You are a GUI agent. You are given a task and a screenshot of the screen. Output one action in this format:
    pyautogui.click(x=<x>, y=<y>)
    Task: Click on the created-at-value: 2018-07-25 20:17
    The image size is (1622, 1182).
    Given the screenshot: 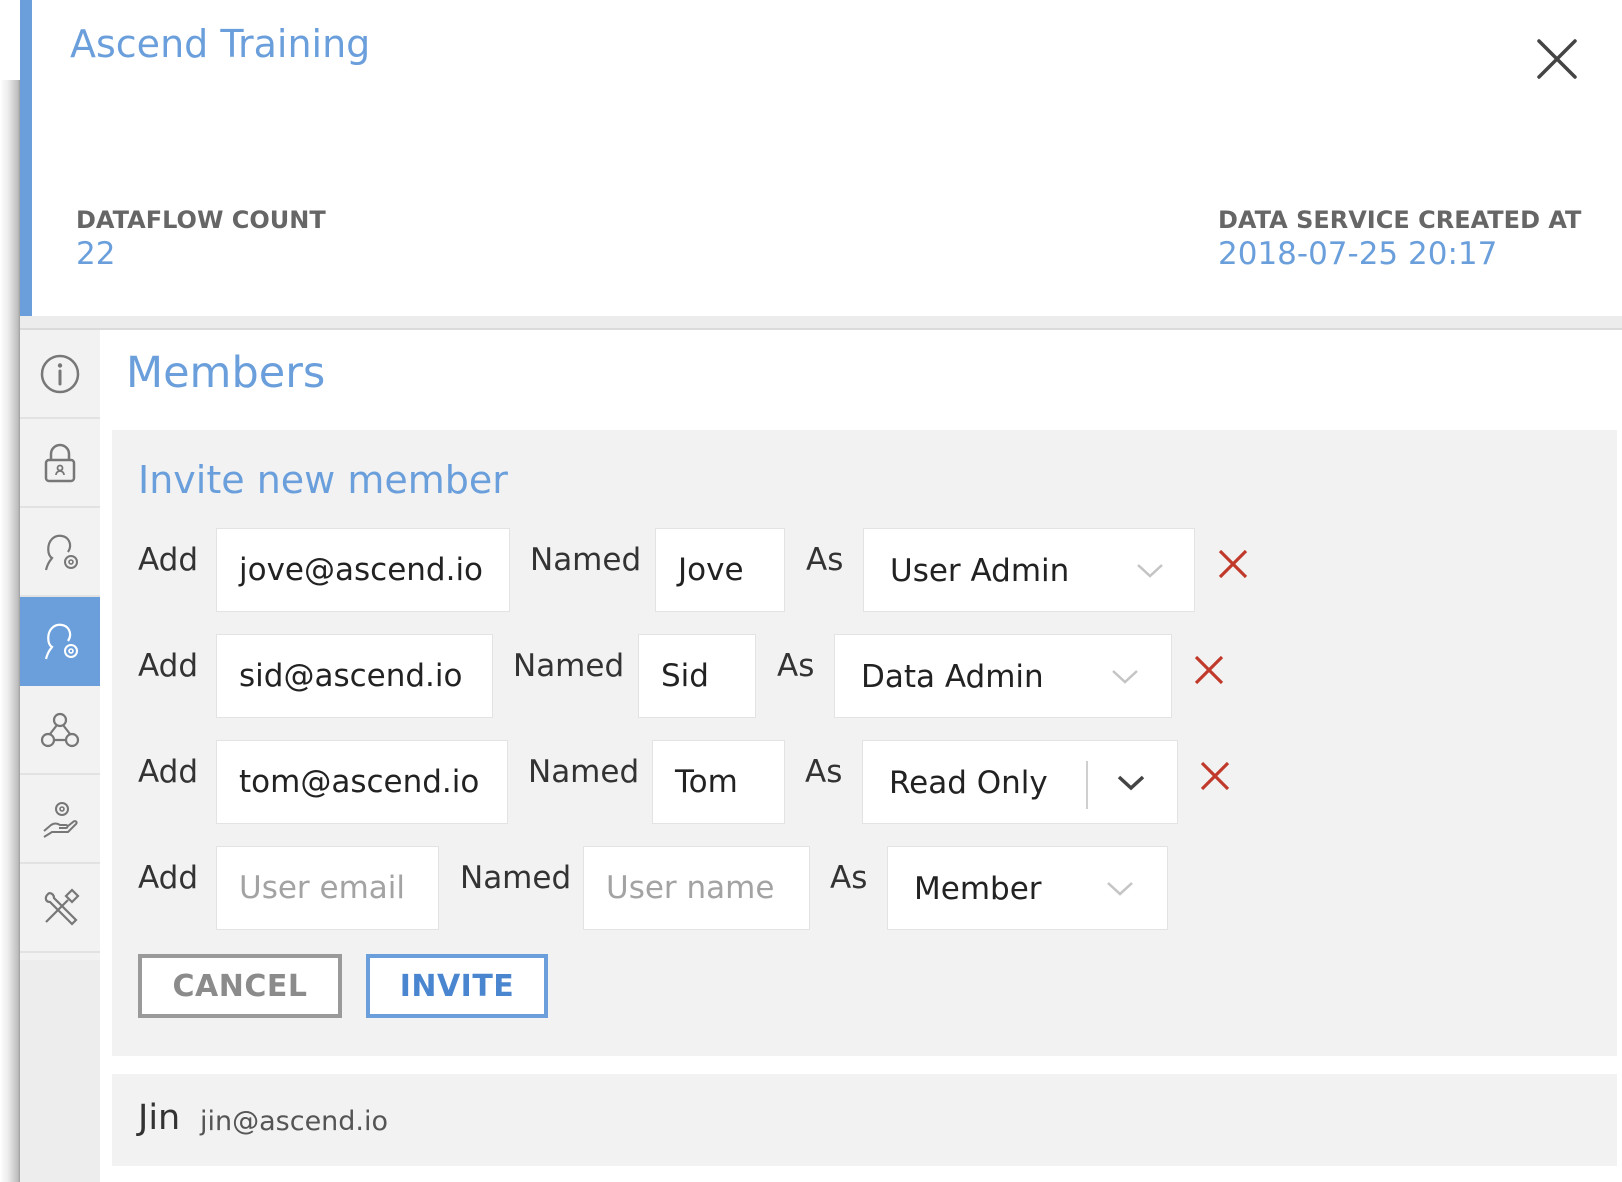 What is the action you would take?
    pyautogui.click(x=1358, y=254)
    